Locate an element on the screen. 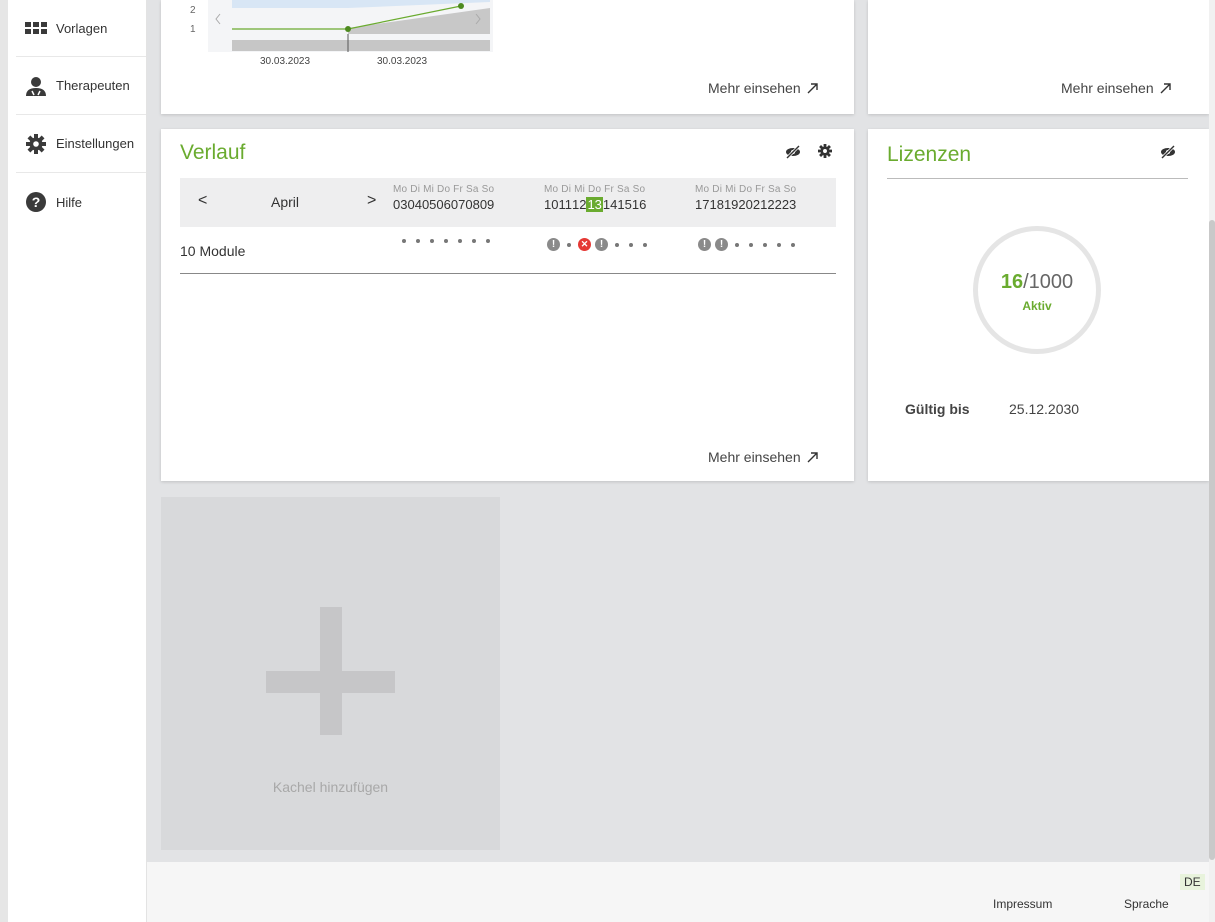 This screenshot has width=1215, height=922. scrollbar-thumb is located at coordinates (1212, 540).